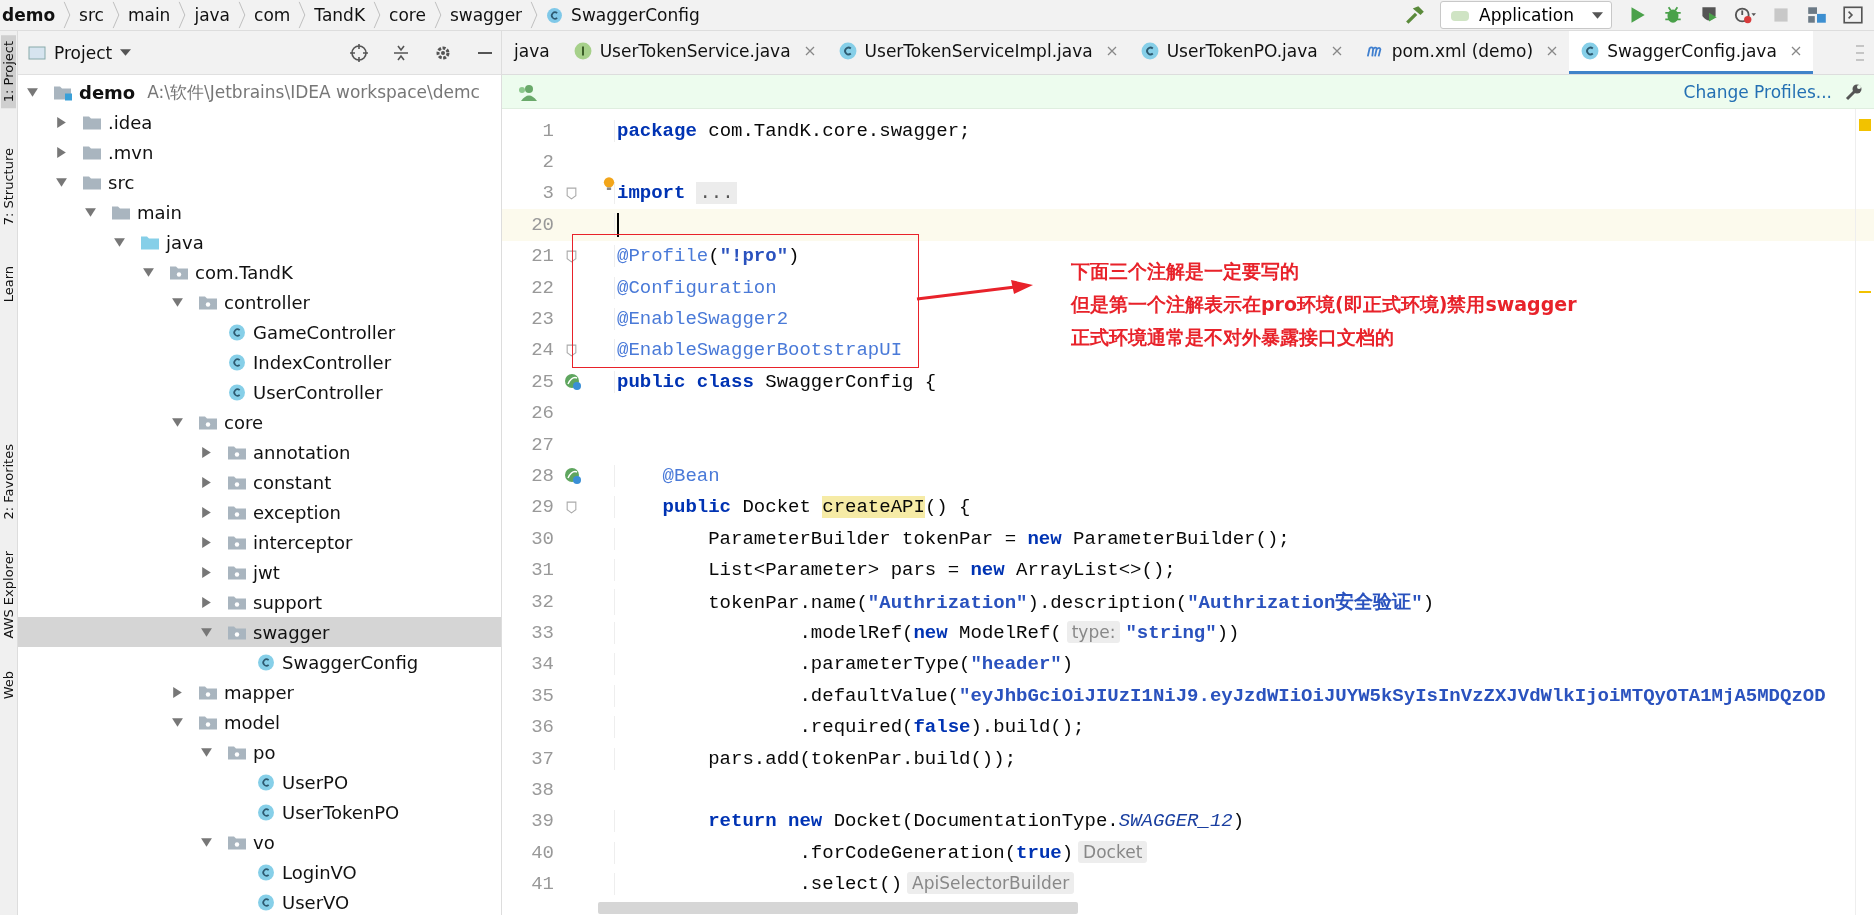 The image size is (1874, 915). Describe the element at coordinates (259, 722) in the screenshot. I see `tree-row: model` at that location.